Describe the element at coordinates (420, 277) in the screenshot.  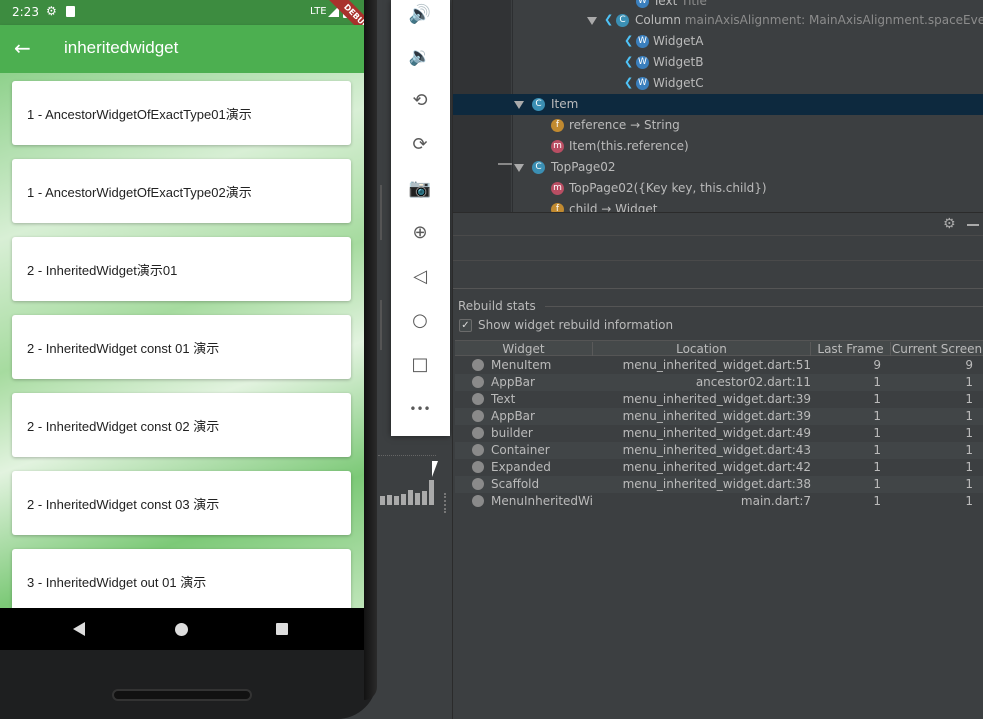
I see `back-icon: ◁` at that location.